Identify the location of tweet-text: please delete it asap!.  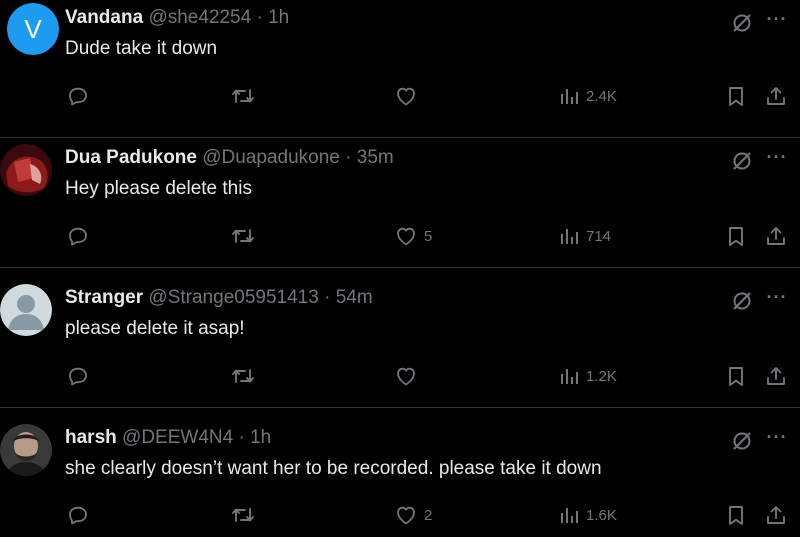
(155, 328).